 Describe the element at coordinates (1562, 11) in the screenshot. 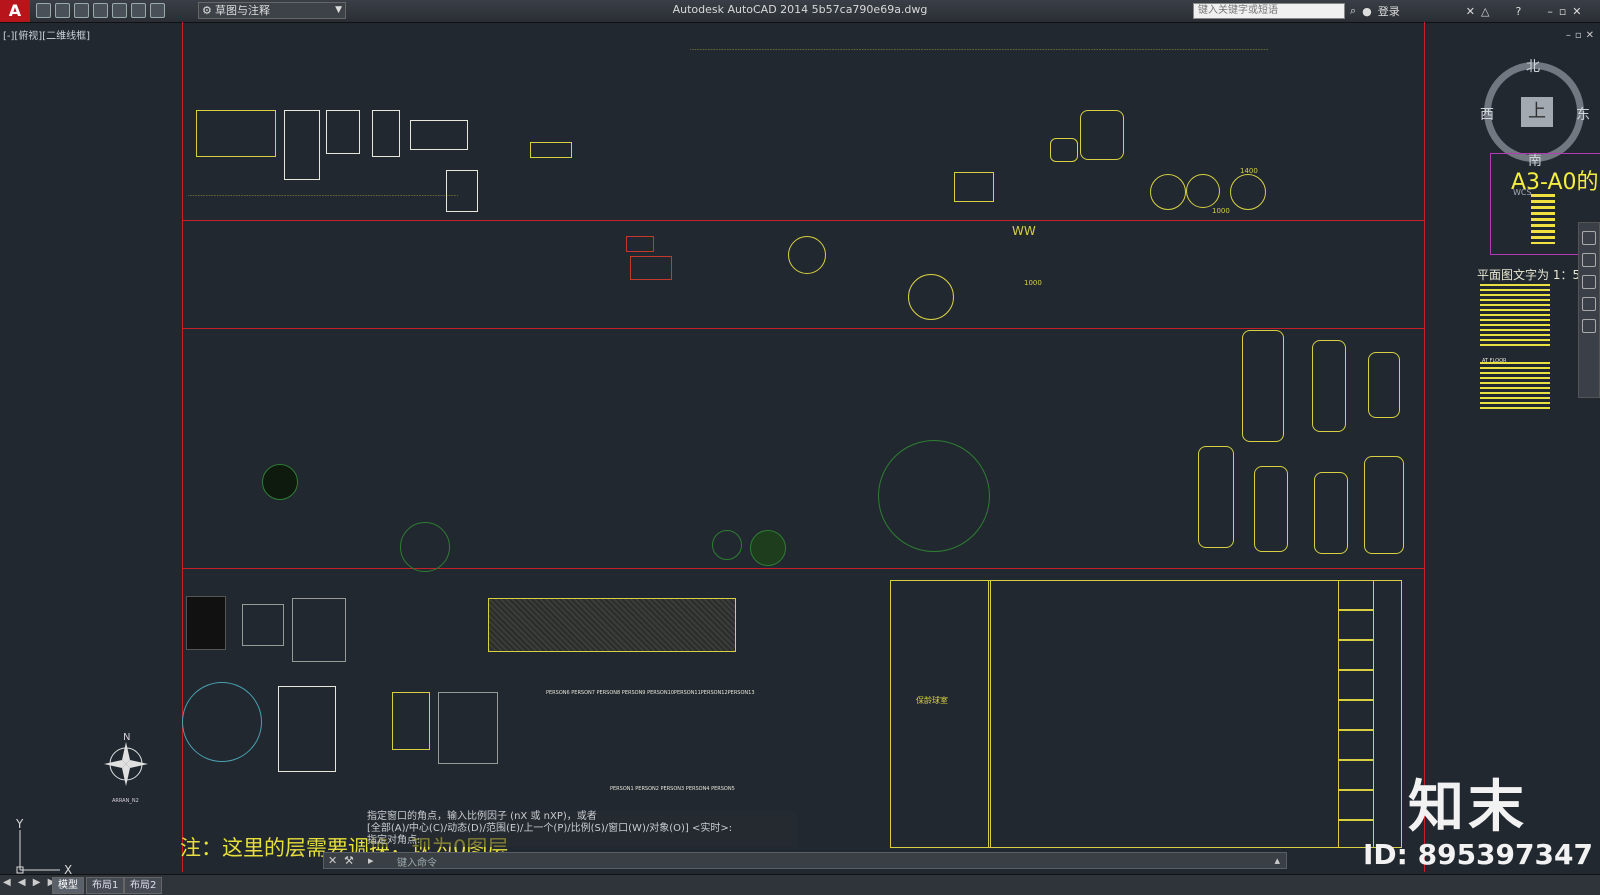

I see `maximize-icon: ▫` at that location.